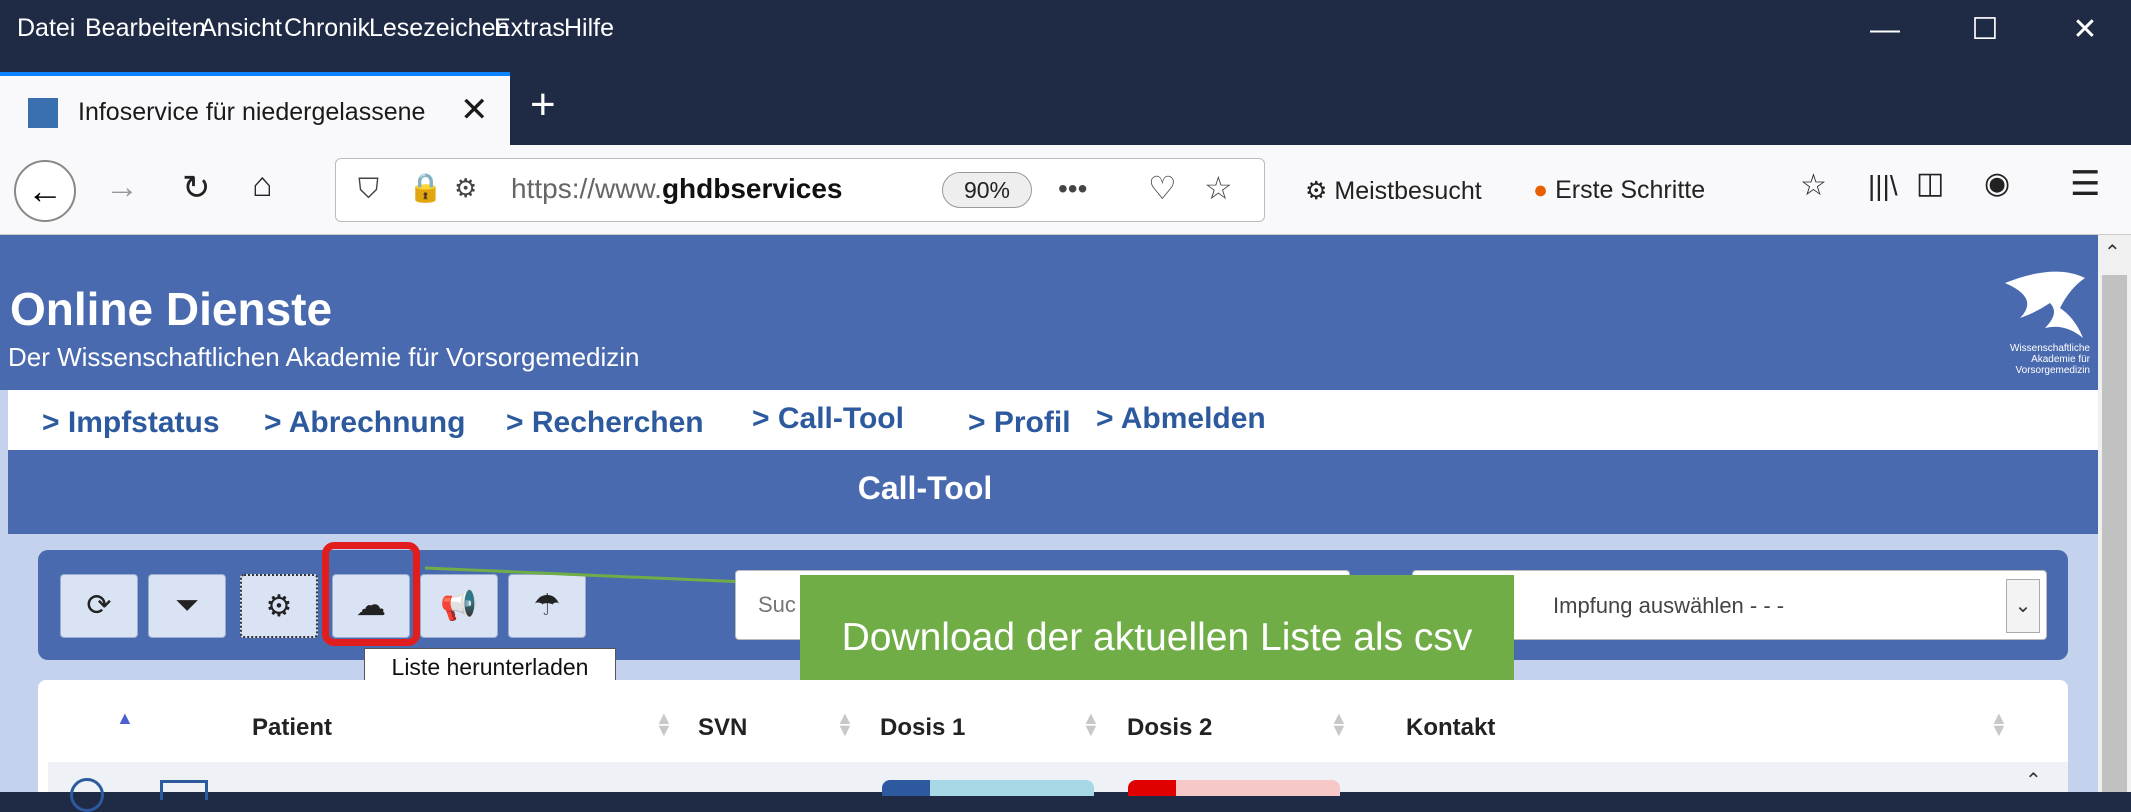  What do you see at coordinates (586, 188) in the screenshot?
I see `url-prefix: https://www.` at bounding box center [586, 188].